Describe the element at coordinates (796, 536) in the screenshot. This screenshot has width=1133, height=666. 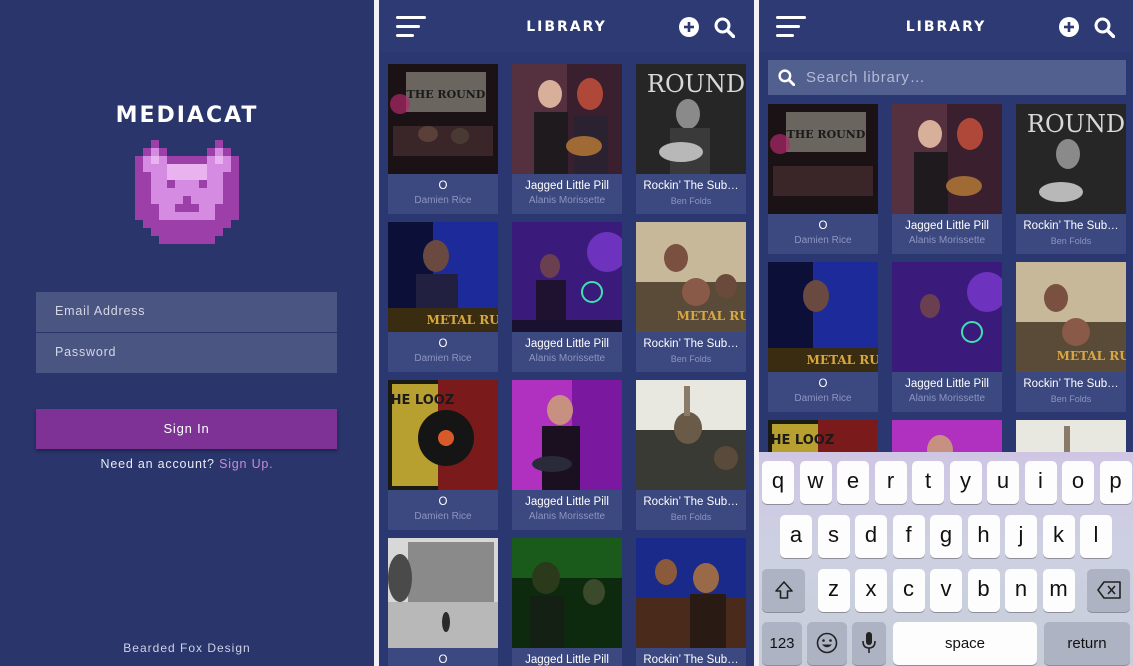
I see `key-a: a` at that location.